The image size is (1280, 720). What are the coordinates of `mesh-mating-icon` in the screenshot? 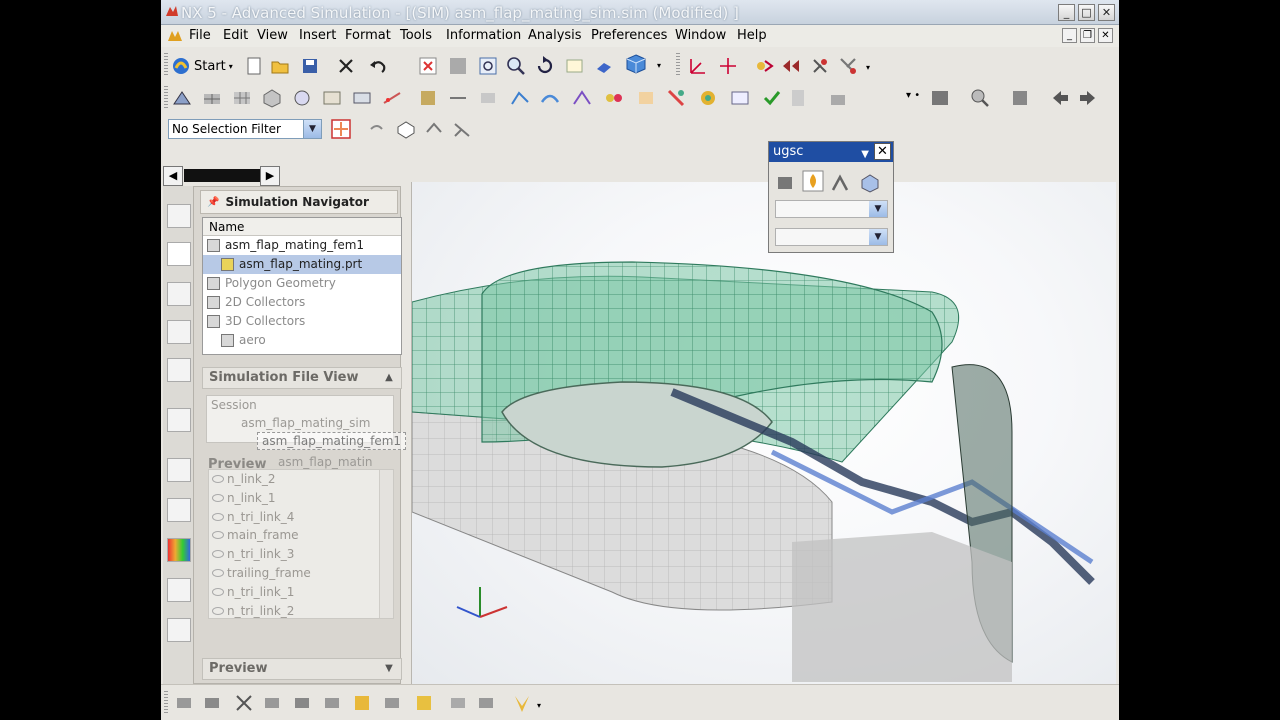 It's located at (520, 98).